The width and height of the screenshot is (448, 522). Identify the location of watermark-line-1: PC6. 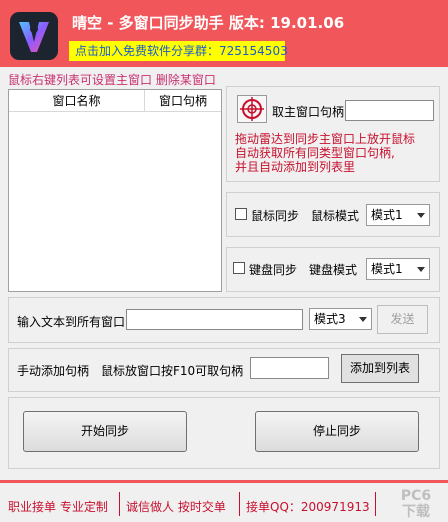
(416, 496).